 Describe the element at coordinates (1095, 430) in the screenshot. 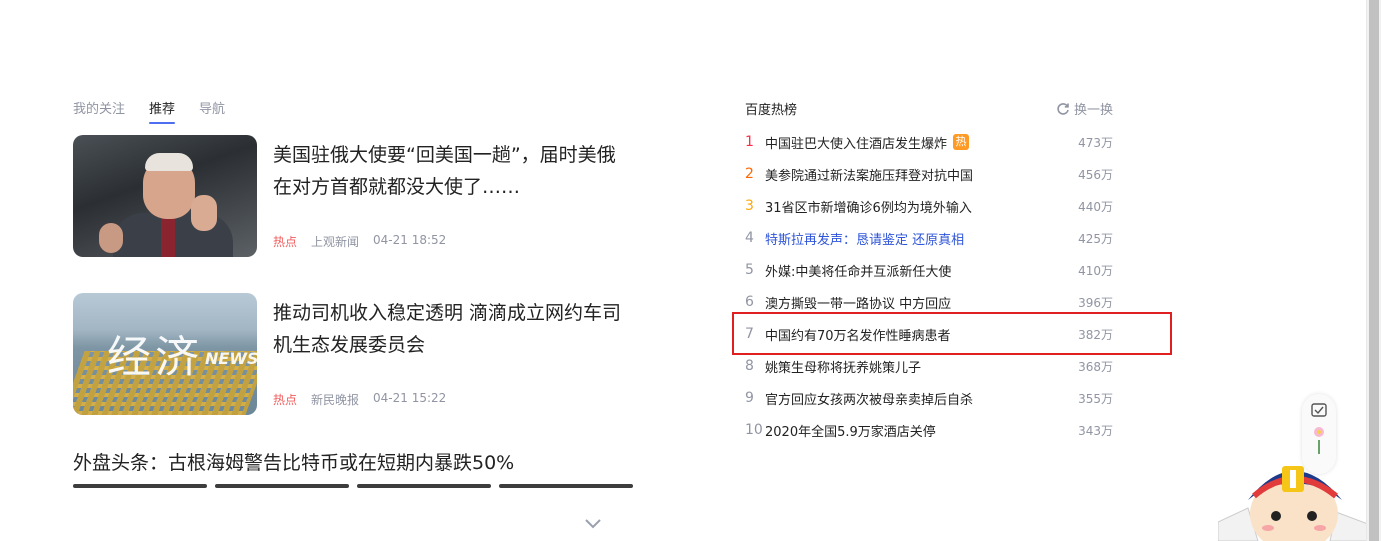

I see `hot-count: 343万` at that location.